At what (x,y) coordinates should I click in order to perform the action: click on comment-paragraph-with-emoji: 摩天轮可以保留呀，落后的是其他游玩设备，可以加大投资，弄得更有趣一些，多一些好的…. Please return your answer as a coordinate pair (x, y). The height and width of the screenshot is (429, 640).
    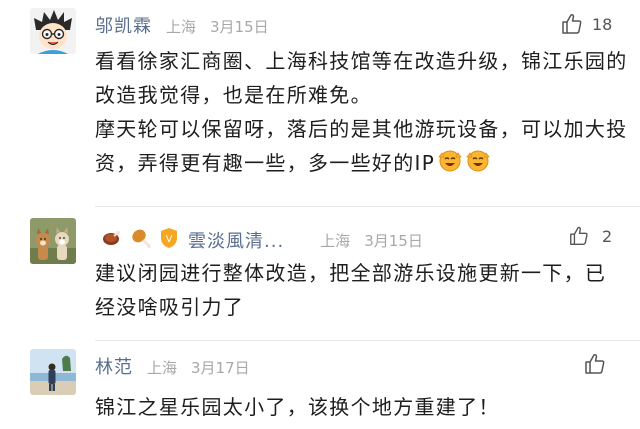
    Looking at the image, I should click on (365, 147).